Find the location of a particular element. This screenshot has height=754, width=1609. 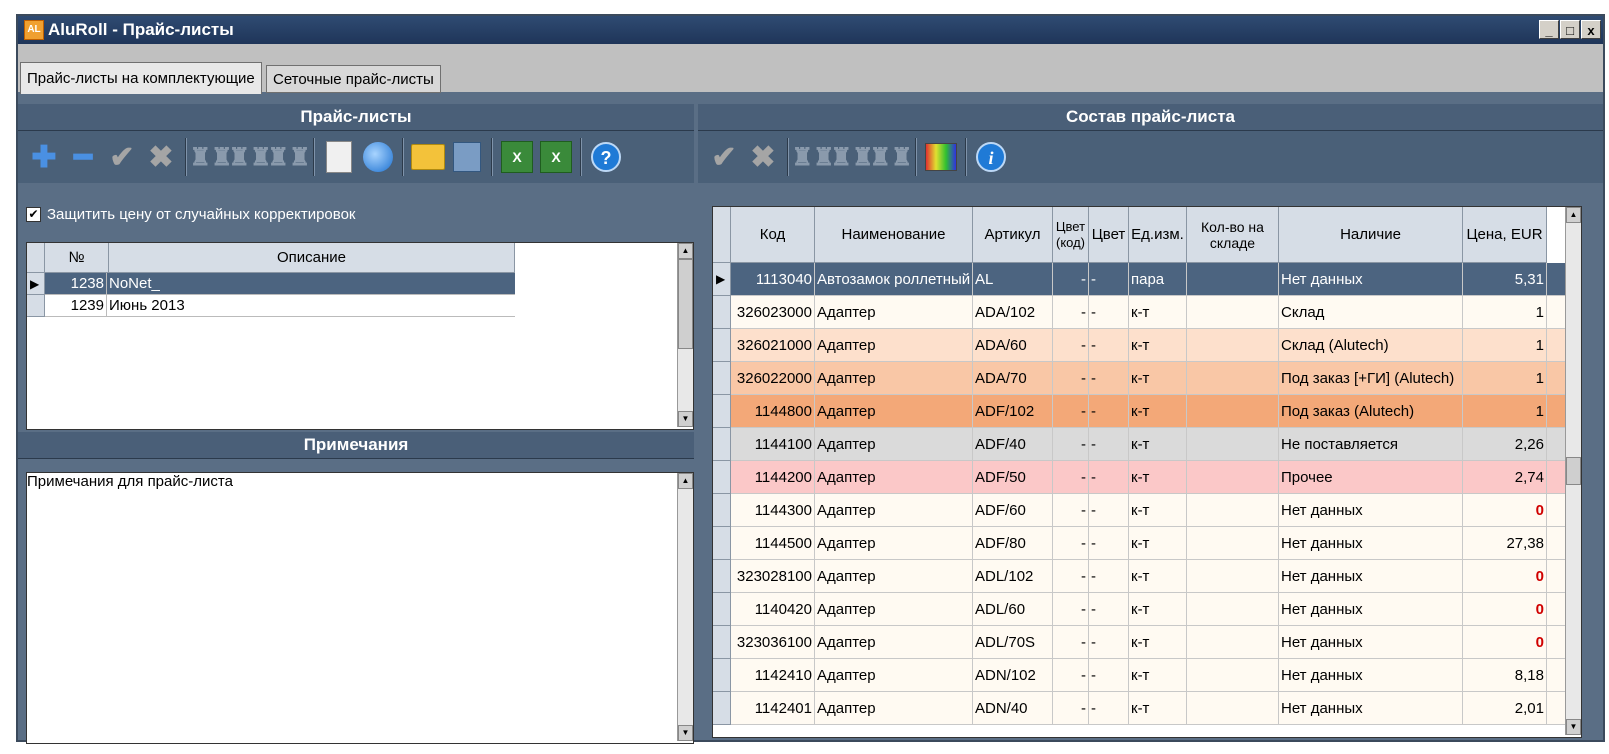

cell-price: 2,74 is located at coordinates (1505, 477).